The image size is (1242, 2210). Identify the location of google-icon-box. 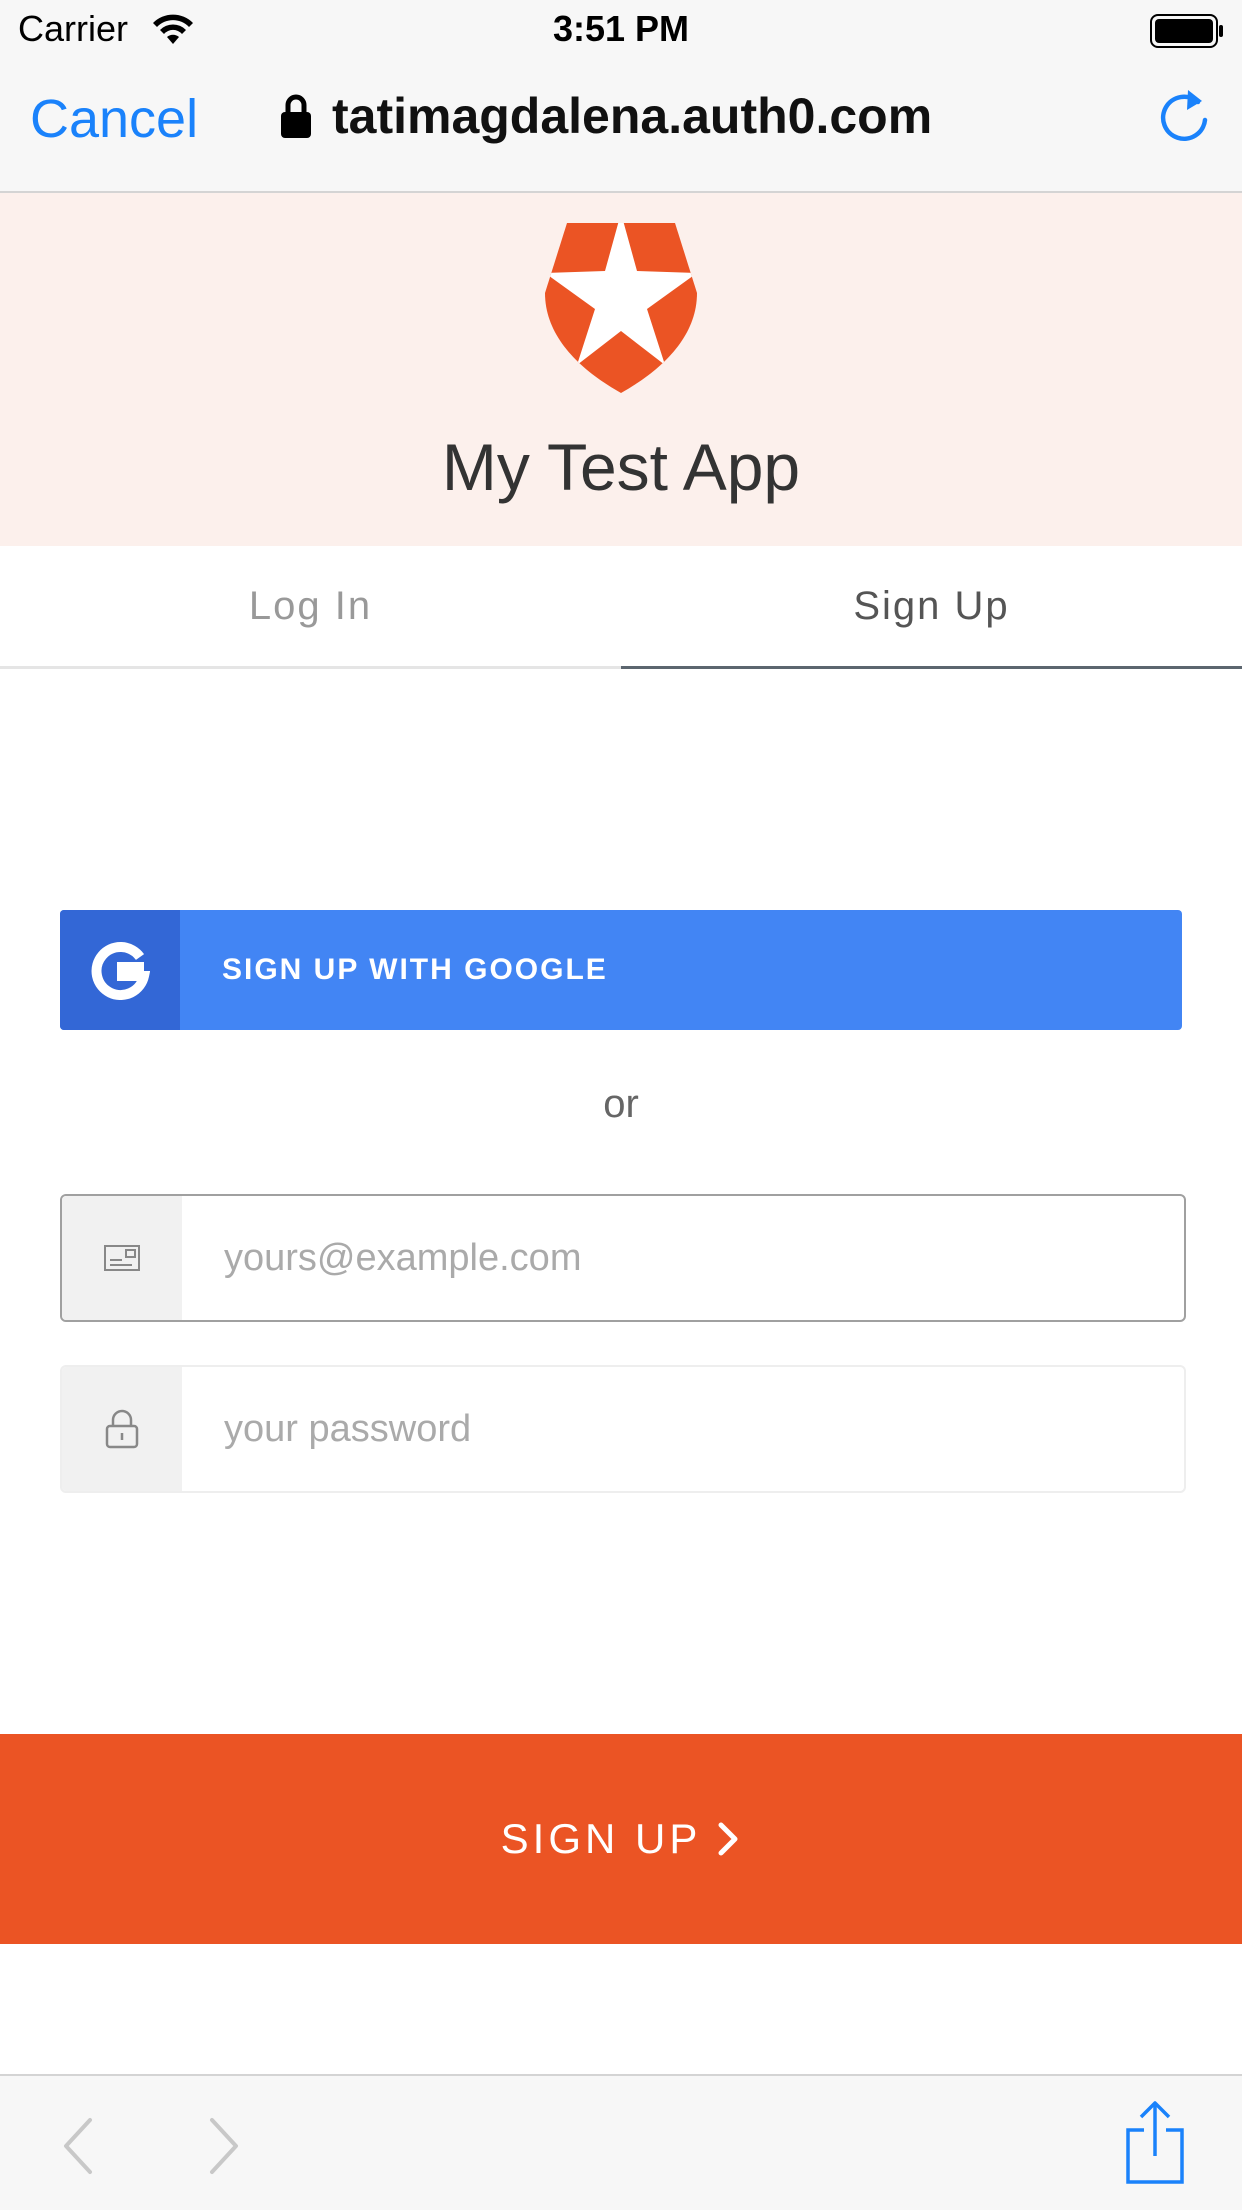
(120, 970).